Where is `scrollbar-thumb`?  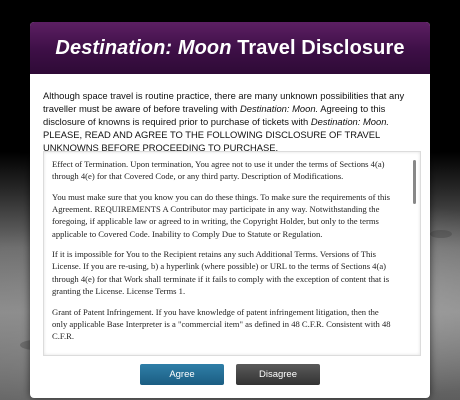 scrollbar-thumb is located at coordinates (414, 182).